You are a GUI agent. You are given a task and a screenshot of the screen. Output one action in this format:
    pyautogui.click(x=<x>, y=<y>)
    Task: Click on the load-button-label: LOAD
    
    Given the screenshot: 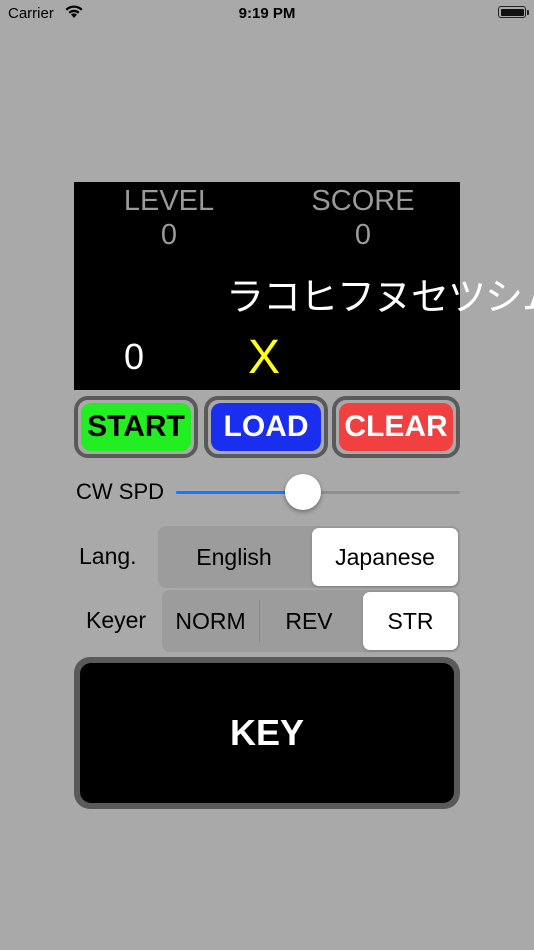 What is the action you would take?
    pyautogui.click(x=266, y=426)
    